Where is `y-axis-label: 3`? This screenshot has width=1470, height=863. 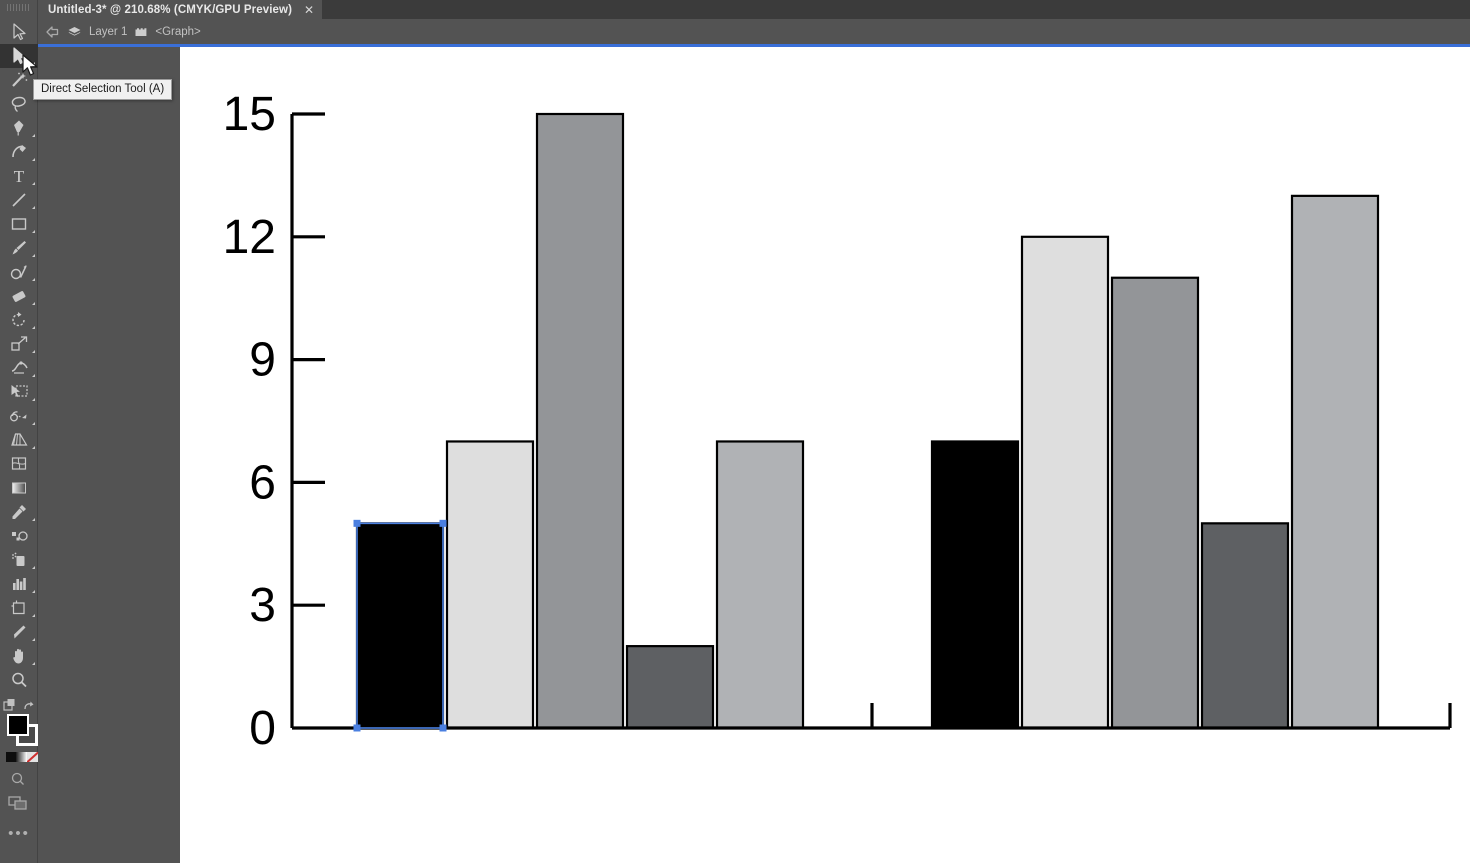
y-axis-label: 3 is located at coordinates (262, 605).